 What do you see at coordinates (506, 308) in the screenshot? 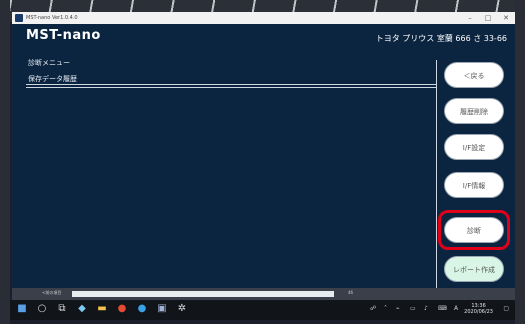
I see `notification-icon: ▢` at bounding box center [506, 308].